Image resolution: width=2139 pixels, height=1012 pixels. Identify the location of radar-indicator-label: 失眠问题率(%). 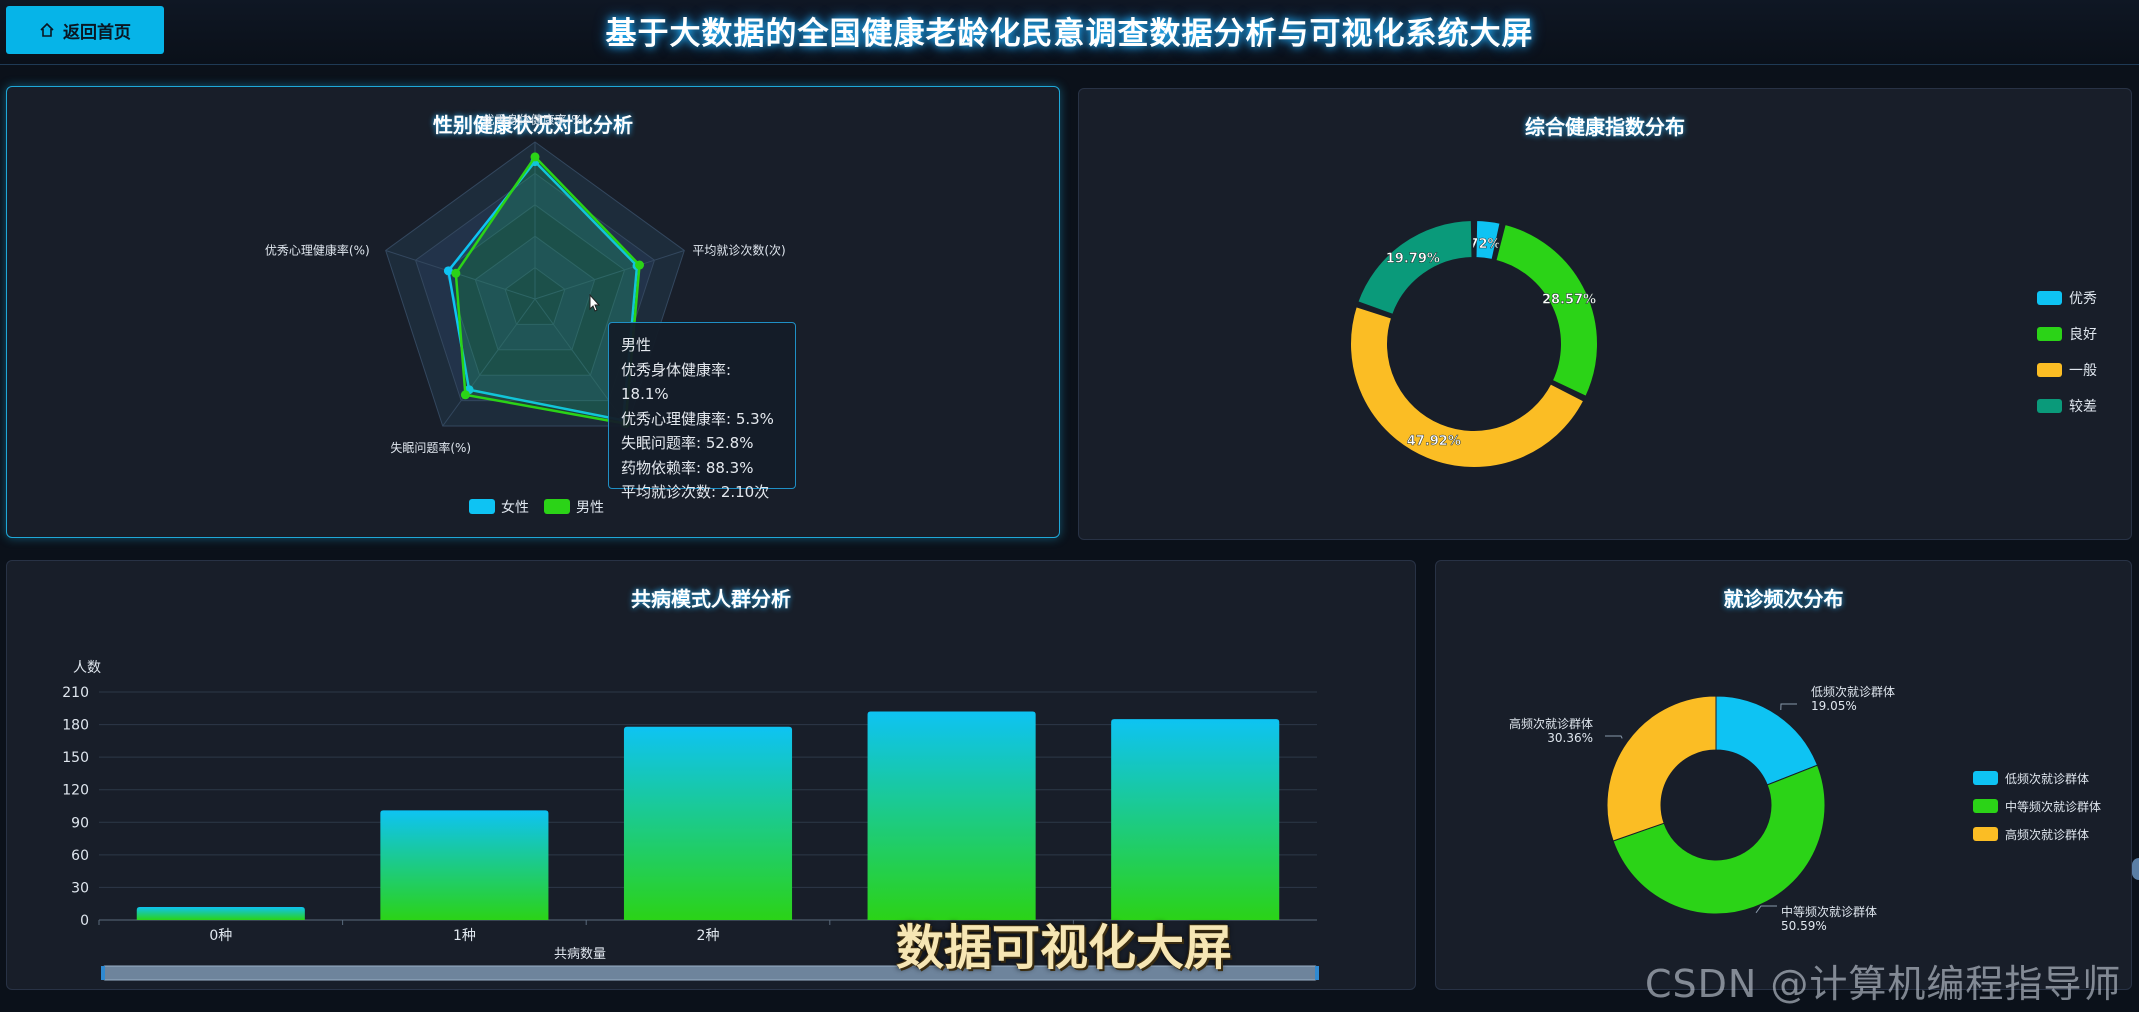
(430, 447).